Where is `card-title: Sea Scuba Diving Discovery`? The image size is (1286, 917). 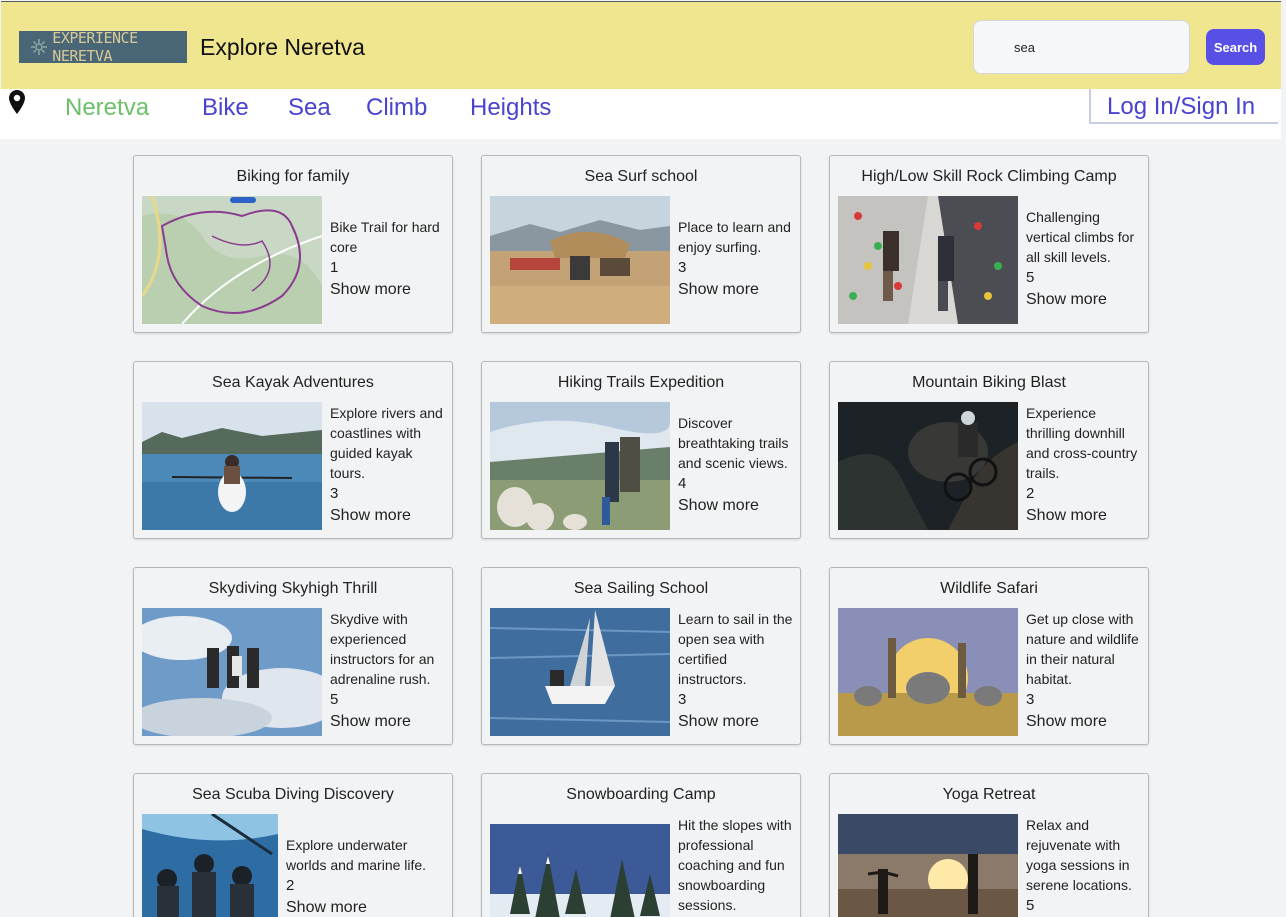 card-title: Sea Scuba Diving Discovery is located at coordinates (293, 794).